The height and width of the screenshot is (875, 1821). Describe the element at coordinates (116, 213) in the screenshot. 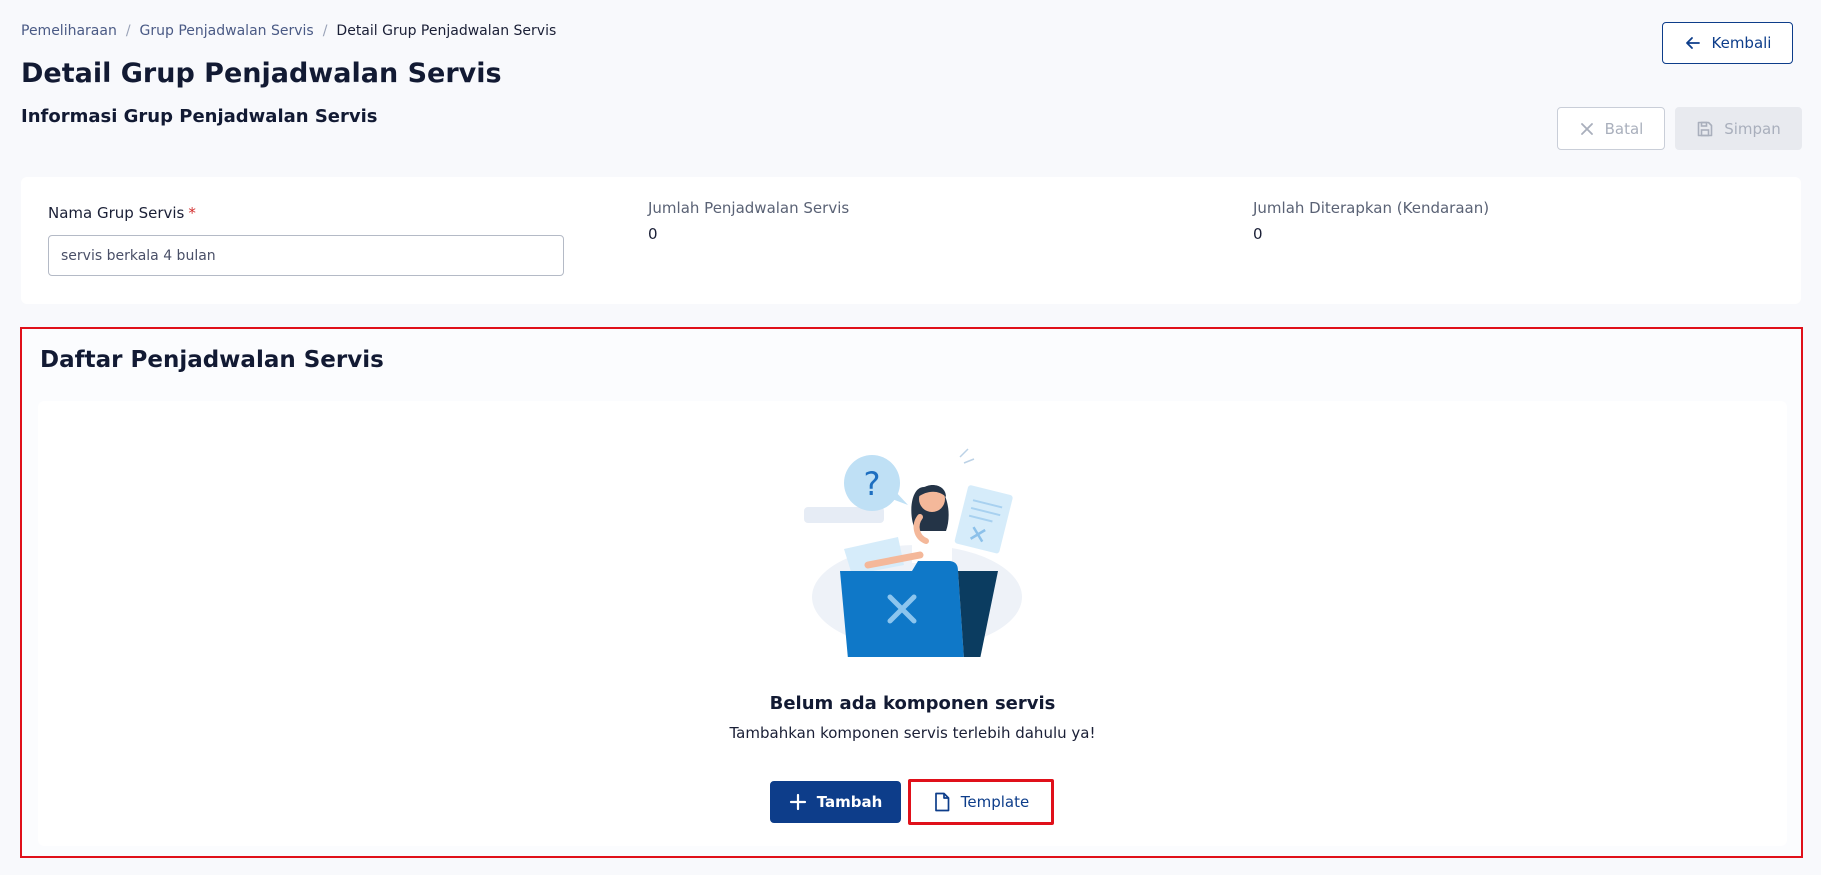

I see `group-name-label-text: Nama Grup Servis` at that location.